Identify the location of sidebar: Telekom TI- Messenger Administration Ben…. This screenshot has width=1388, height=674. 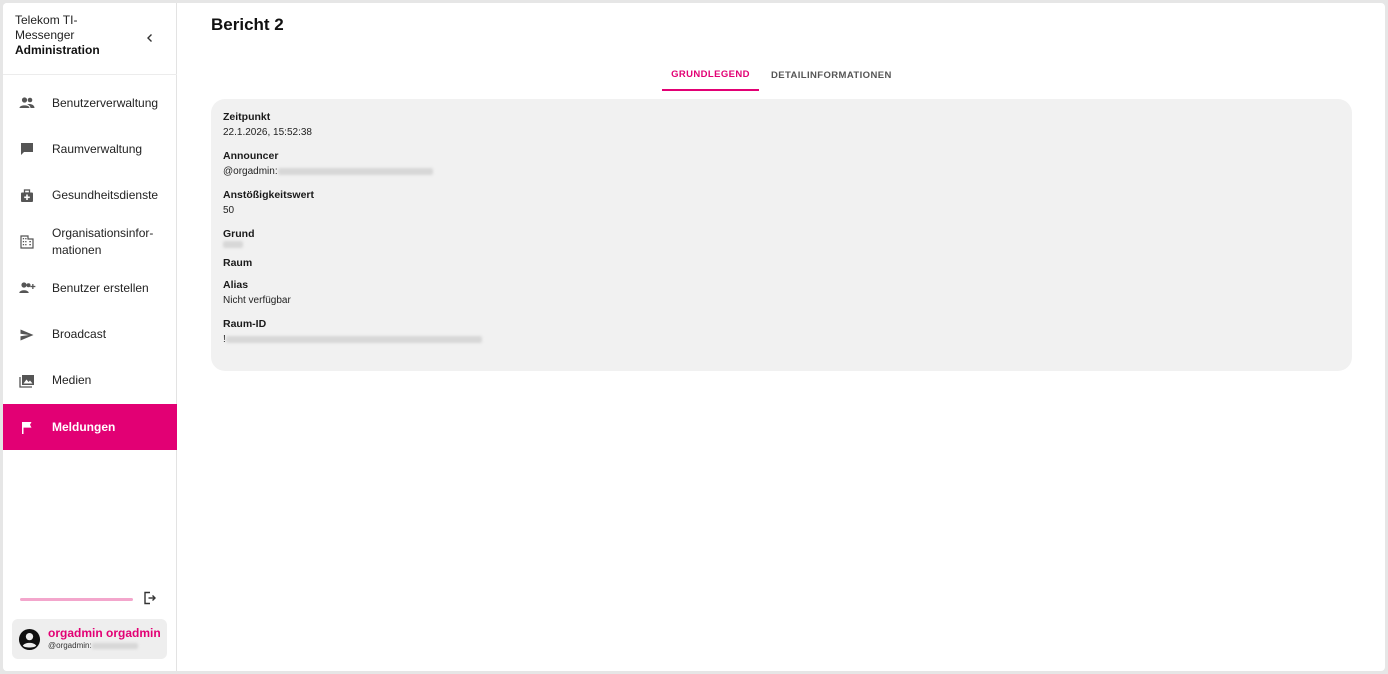
(90, 337).